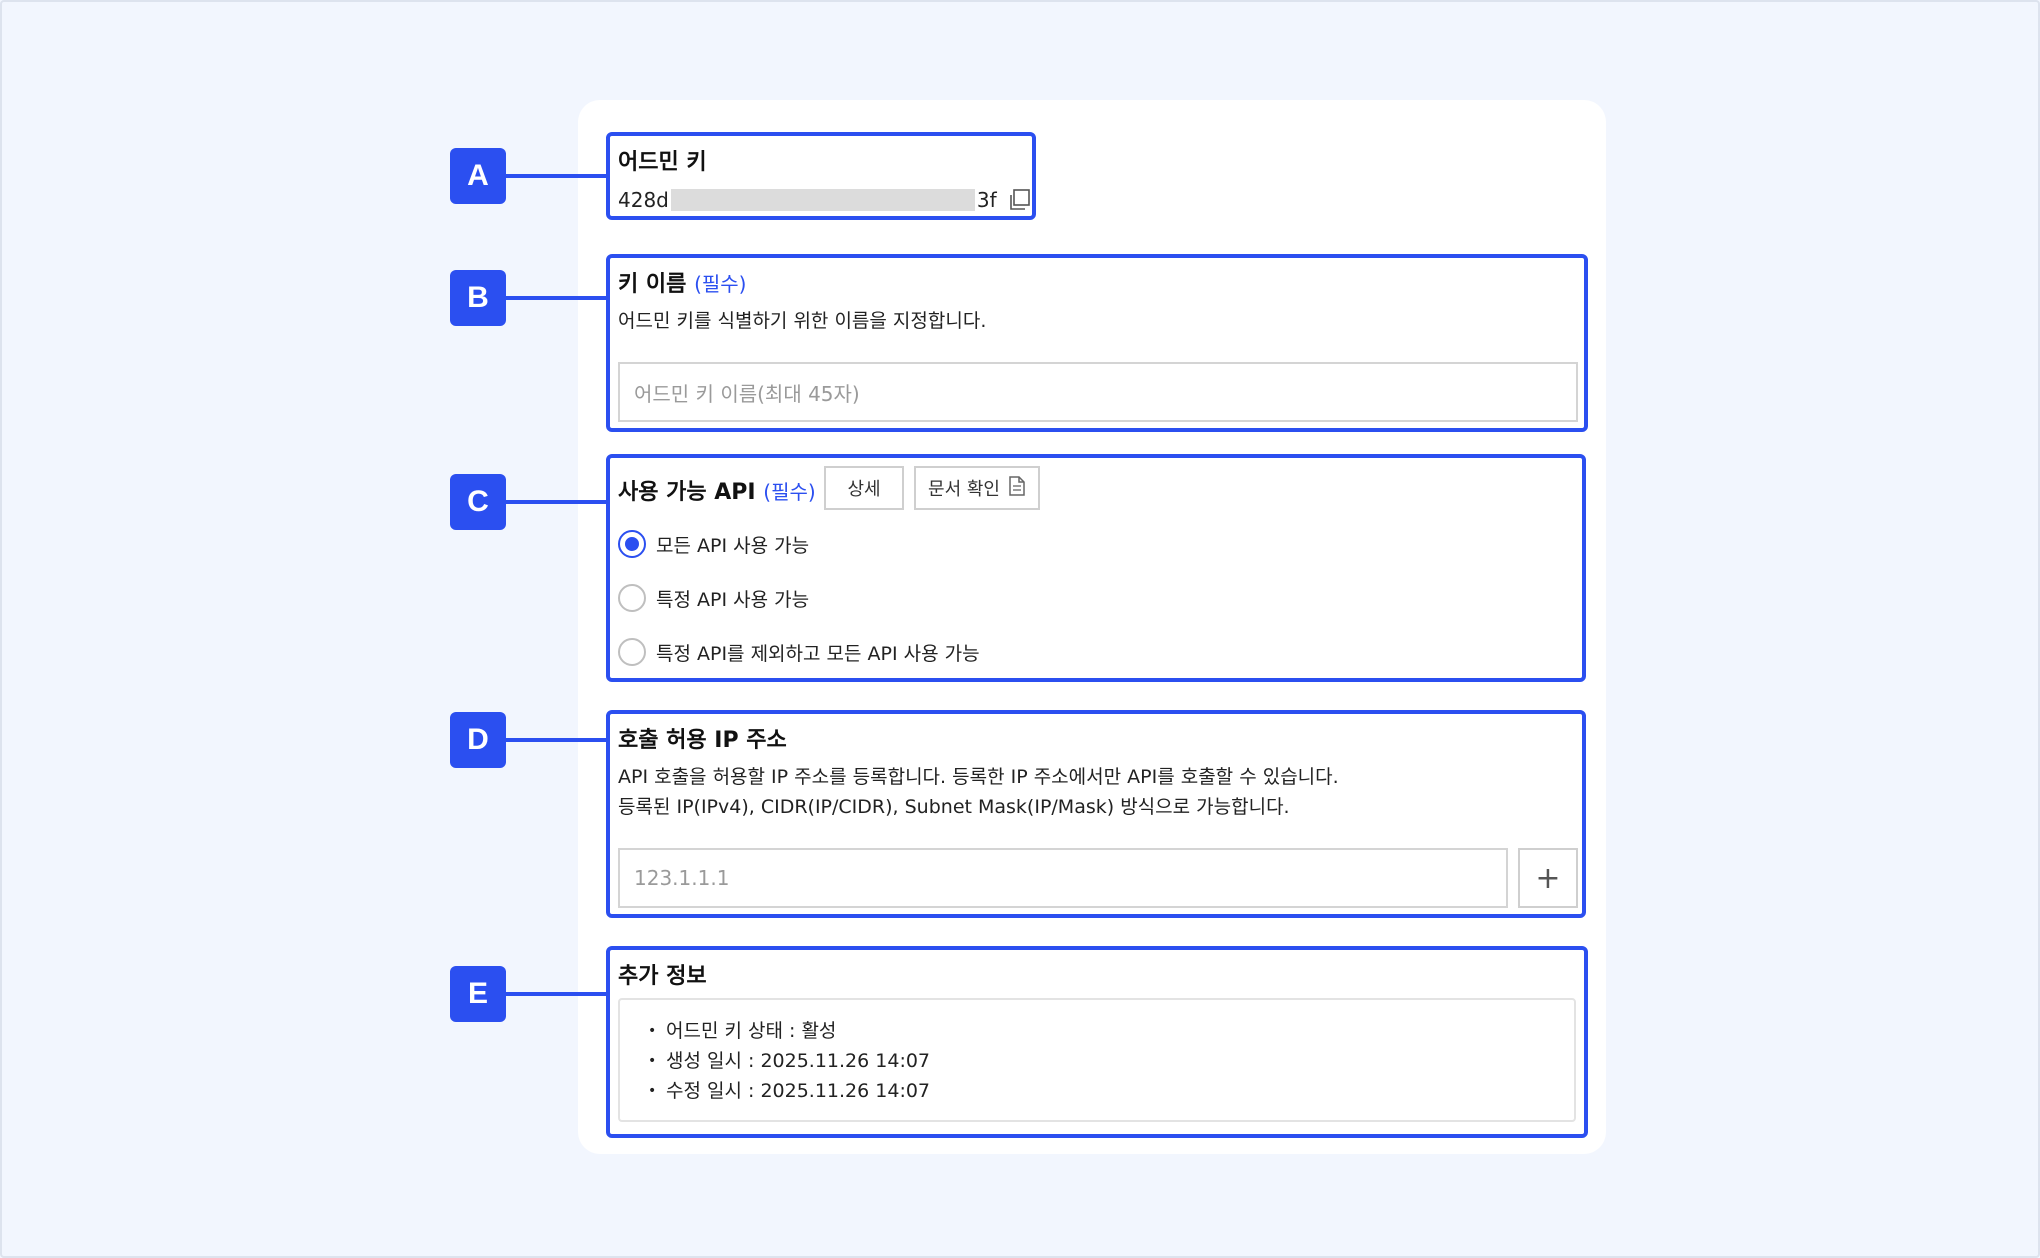 This screenshot has height=1258, width=2040. What do you see at coordinates (702, 740) in the screenshot?
I see `ip-title: 호출 허용 IP 주소` at bounding box center [702, 740].